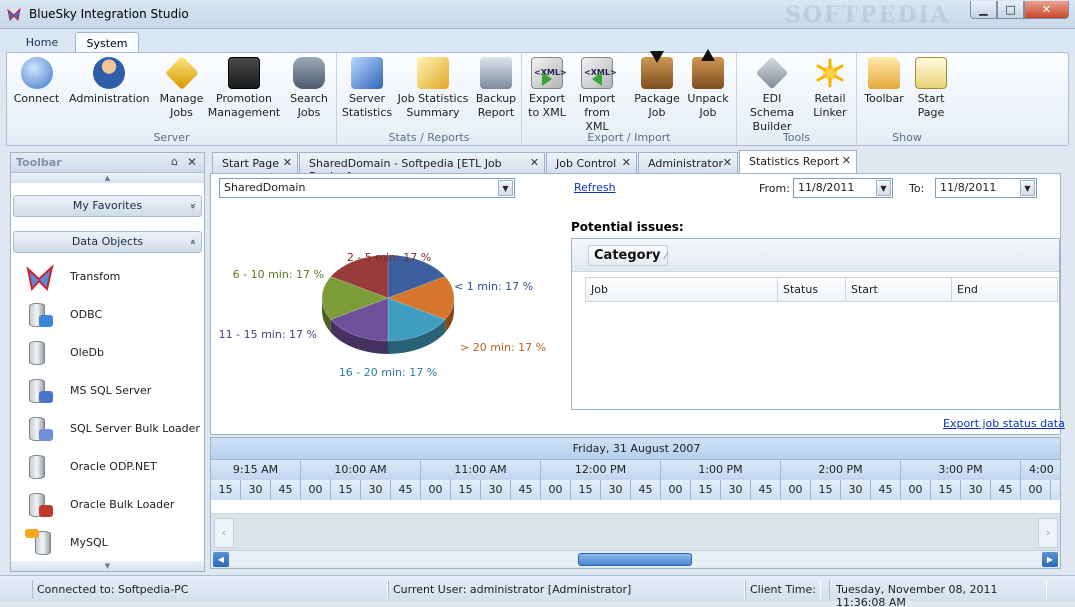  What do you see at coordinates (635, 532) in the screenshot?
I see `timeline-grid` at bounding box center [635, 532].